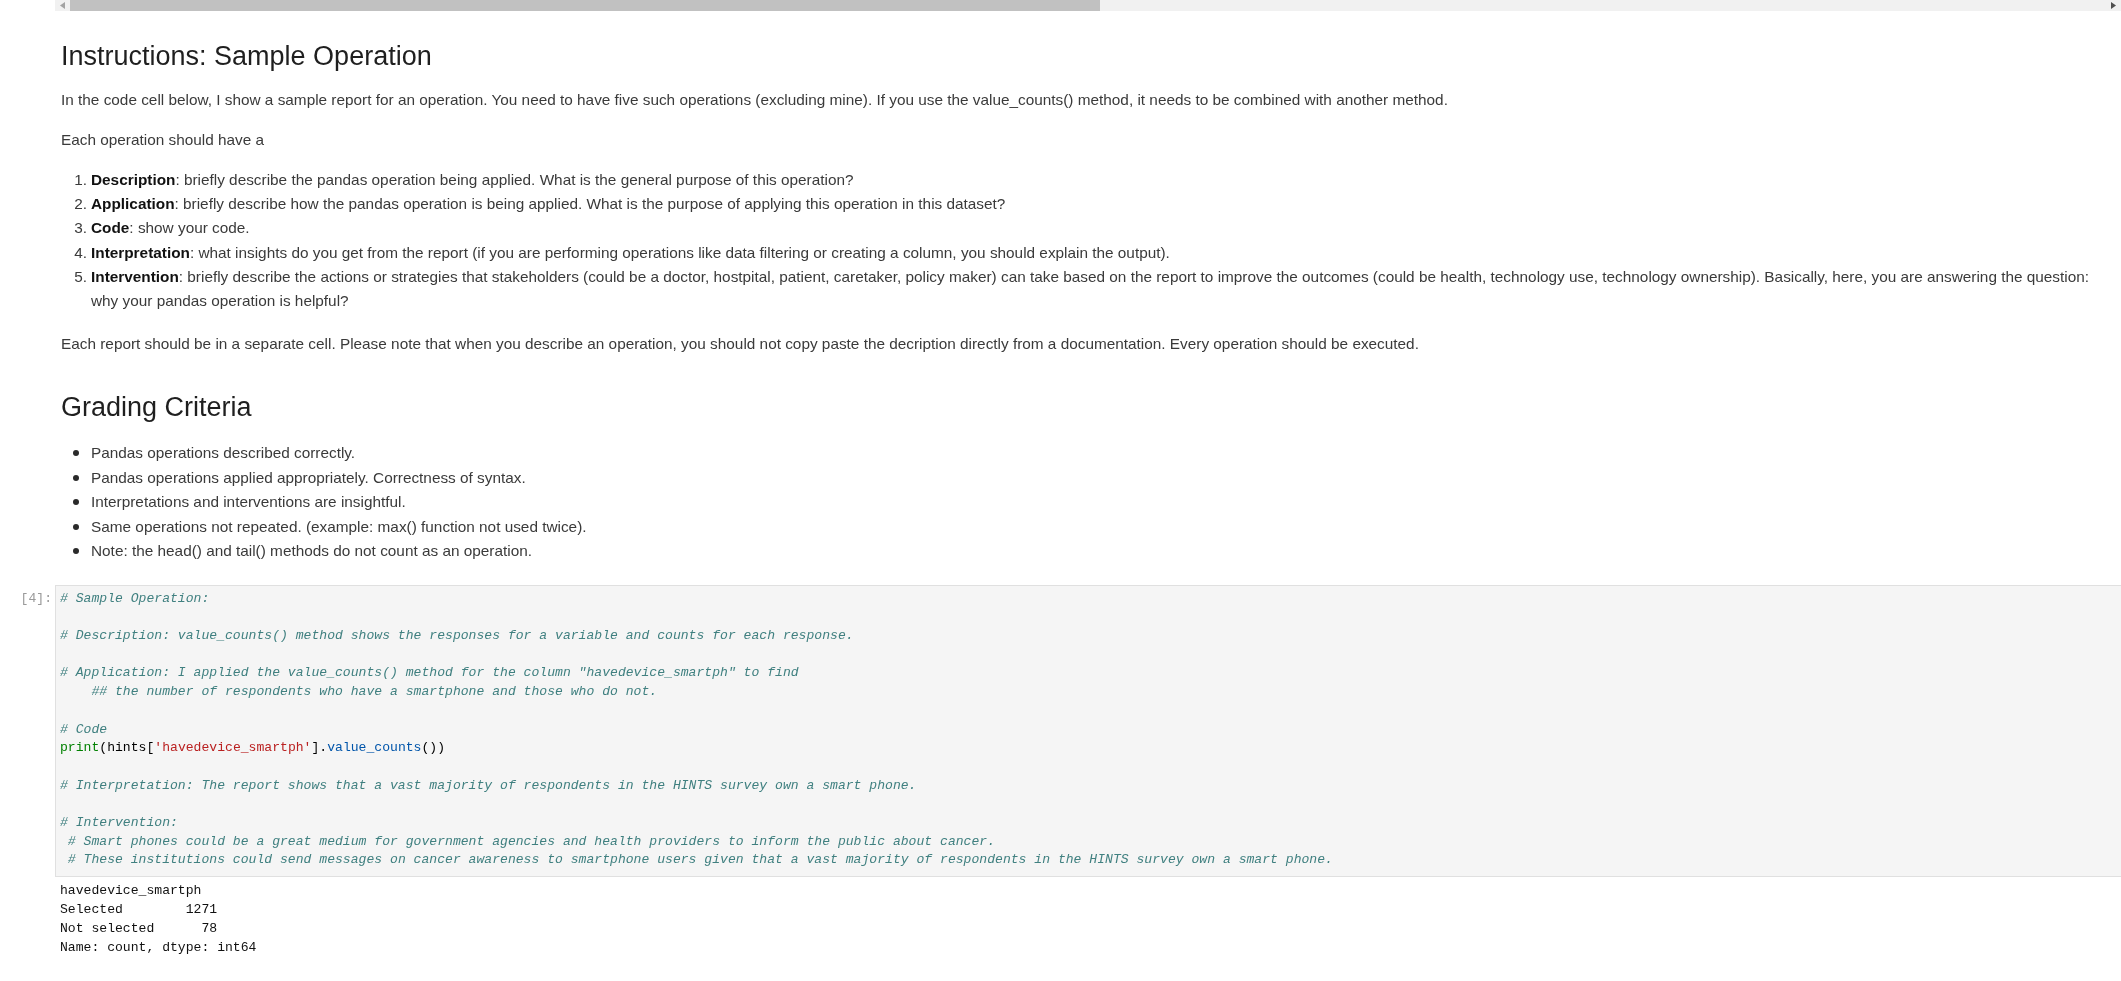  I want to click on output-line: Selected 1271, so click(139, 910).